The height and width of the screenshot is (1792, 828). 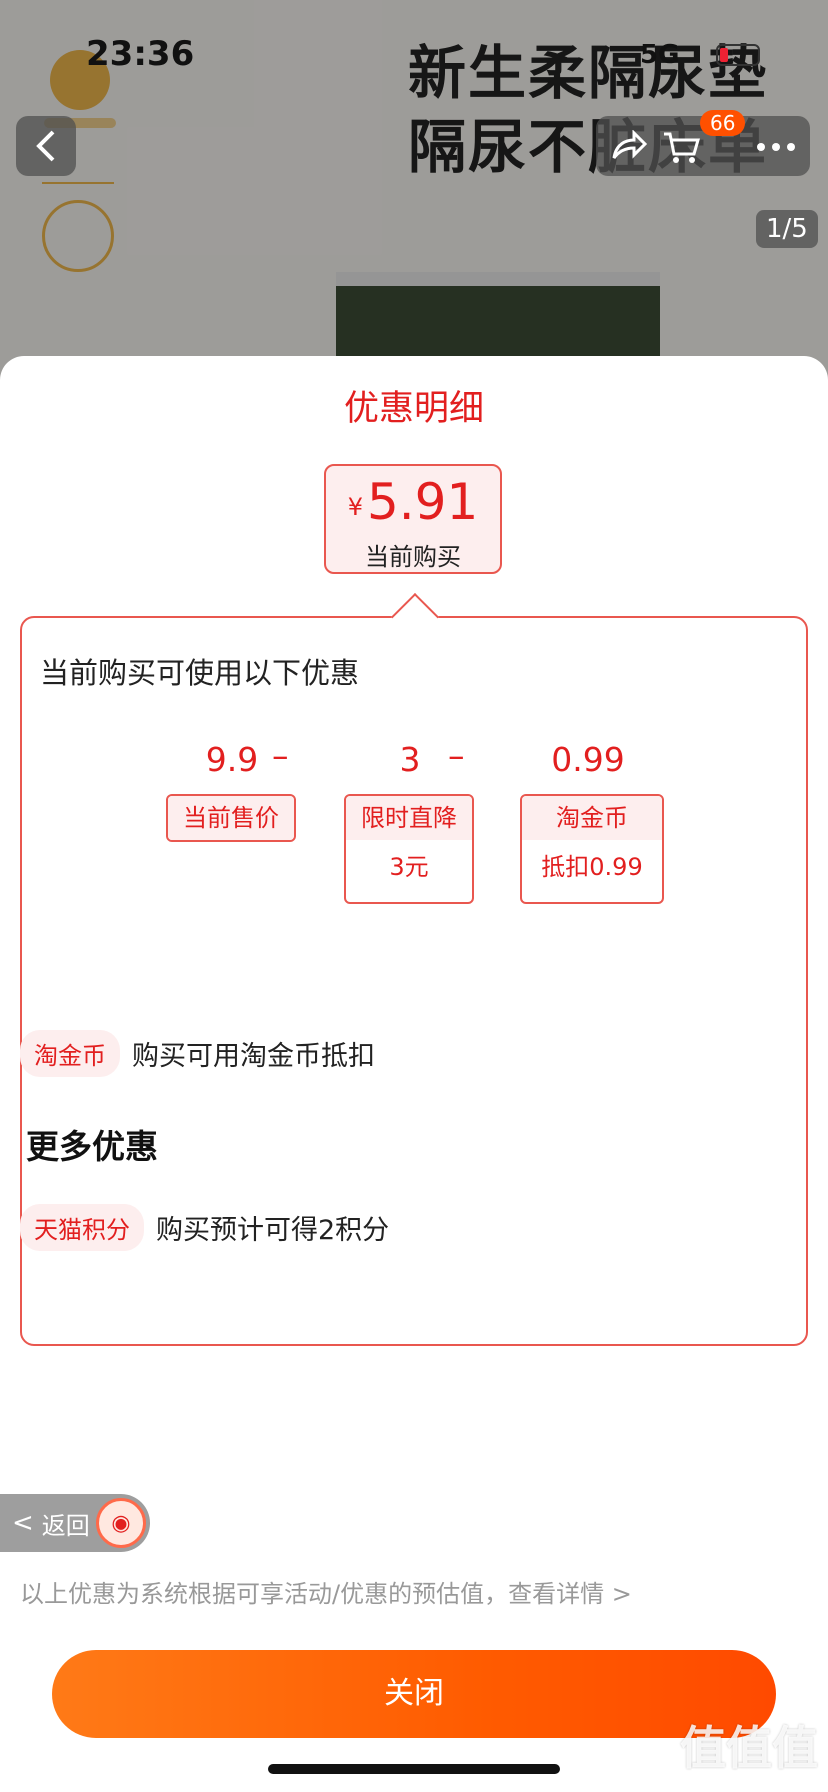 What do you see at coordinates (422, 502) in the screenshot?
I see `price-value: 5.91` at bounding box center [422, 502].